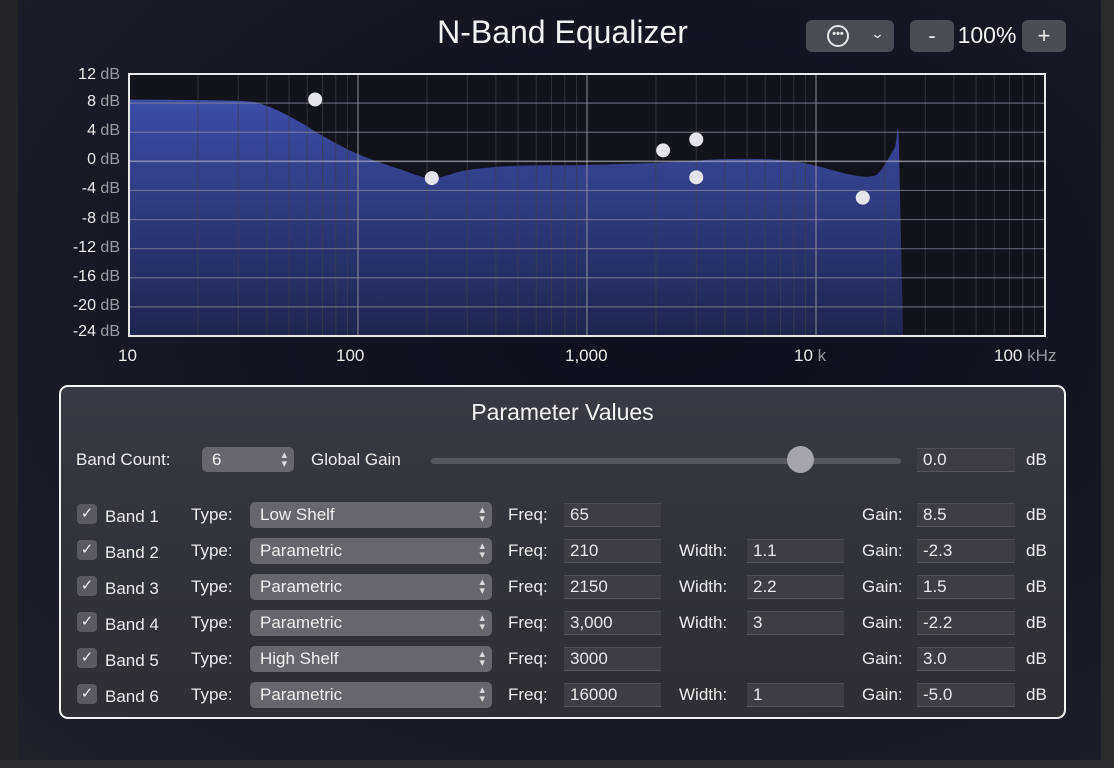 This screenshot has width=1114, height=768. I want to click on band-5-gain-unit: dB, so click(1036, 658).